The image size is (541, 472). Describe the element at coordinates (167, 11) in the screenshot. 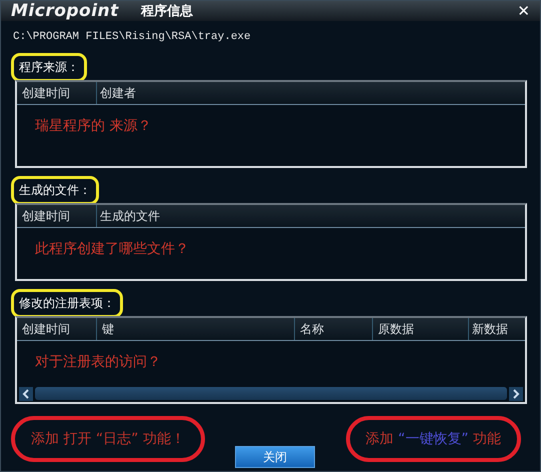

I see `window-title: 程序信息` at that location.